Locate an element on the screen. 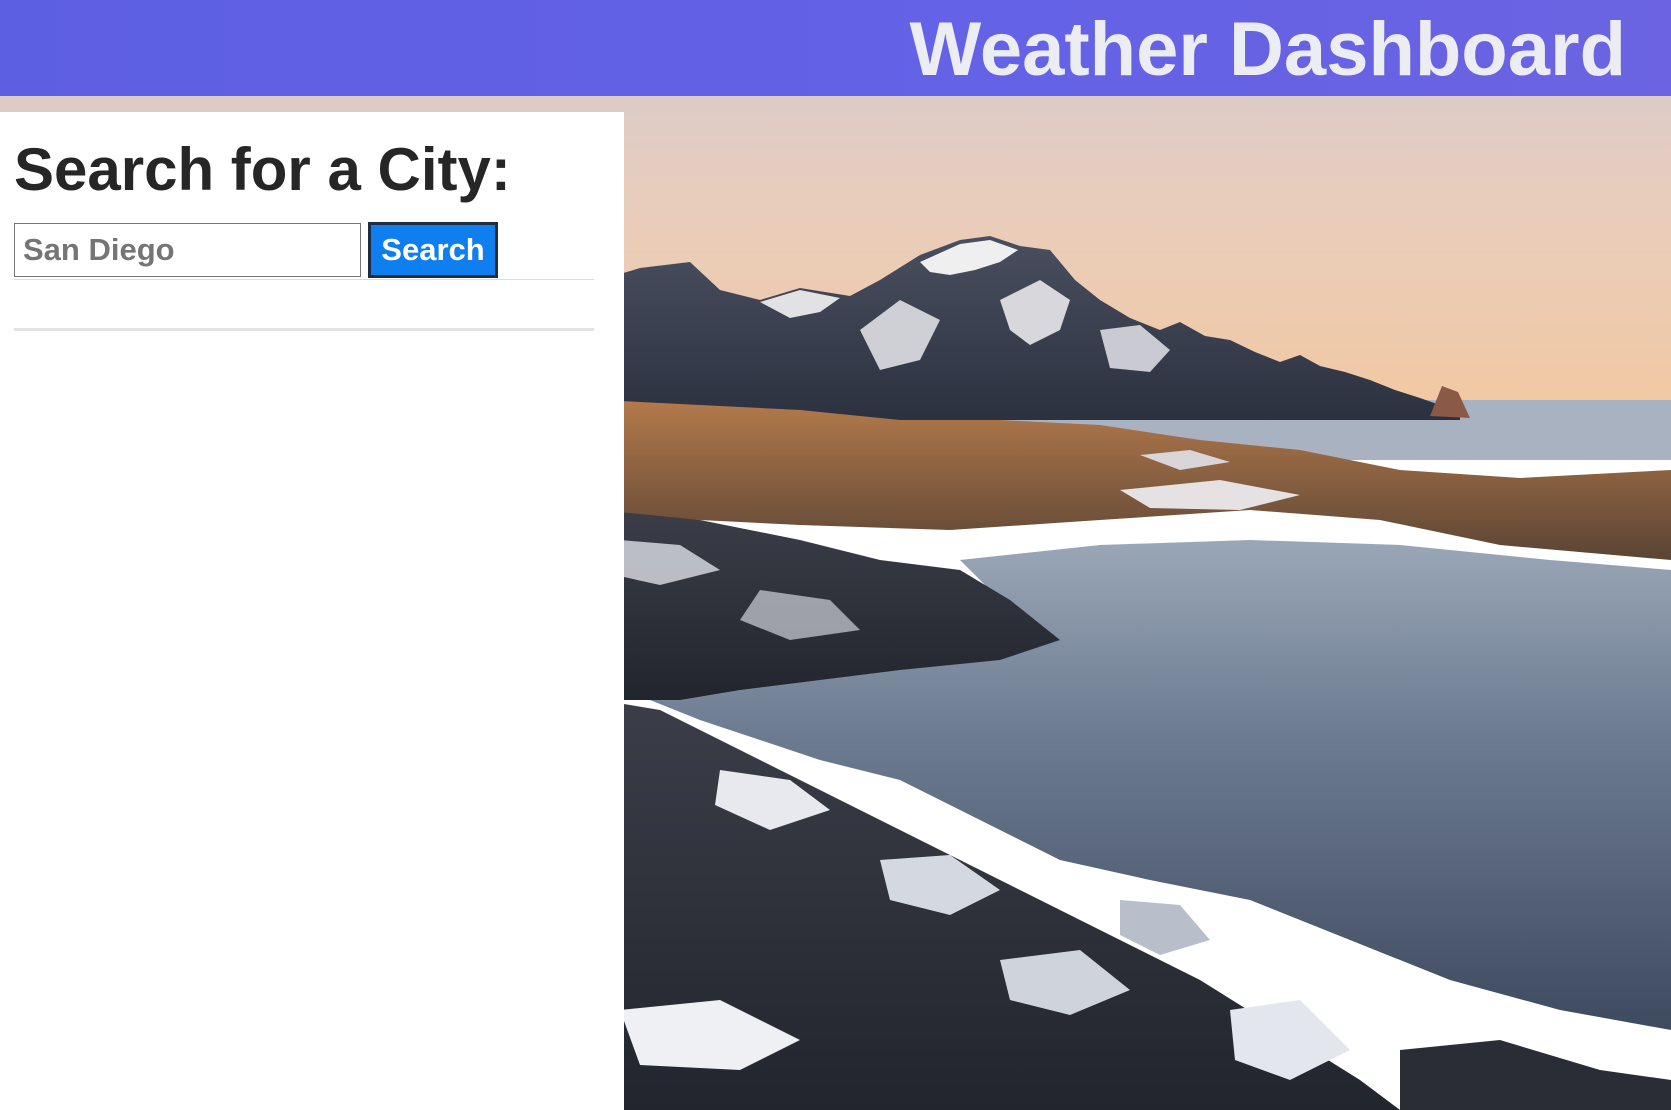 The width and height of the screenshot is (1671, 1110). city-search-input is located at coordinates (187, 250).